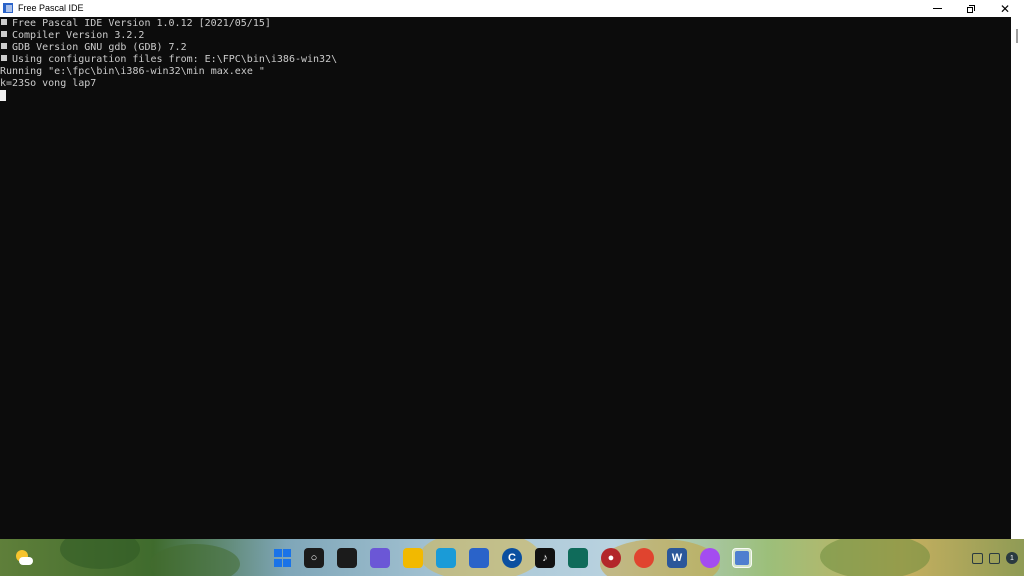  I want to click on close-button: ✕, so click(1005, 8).